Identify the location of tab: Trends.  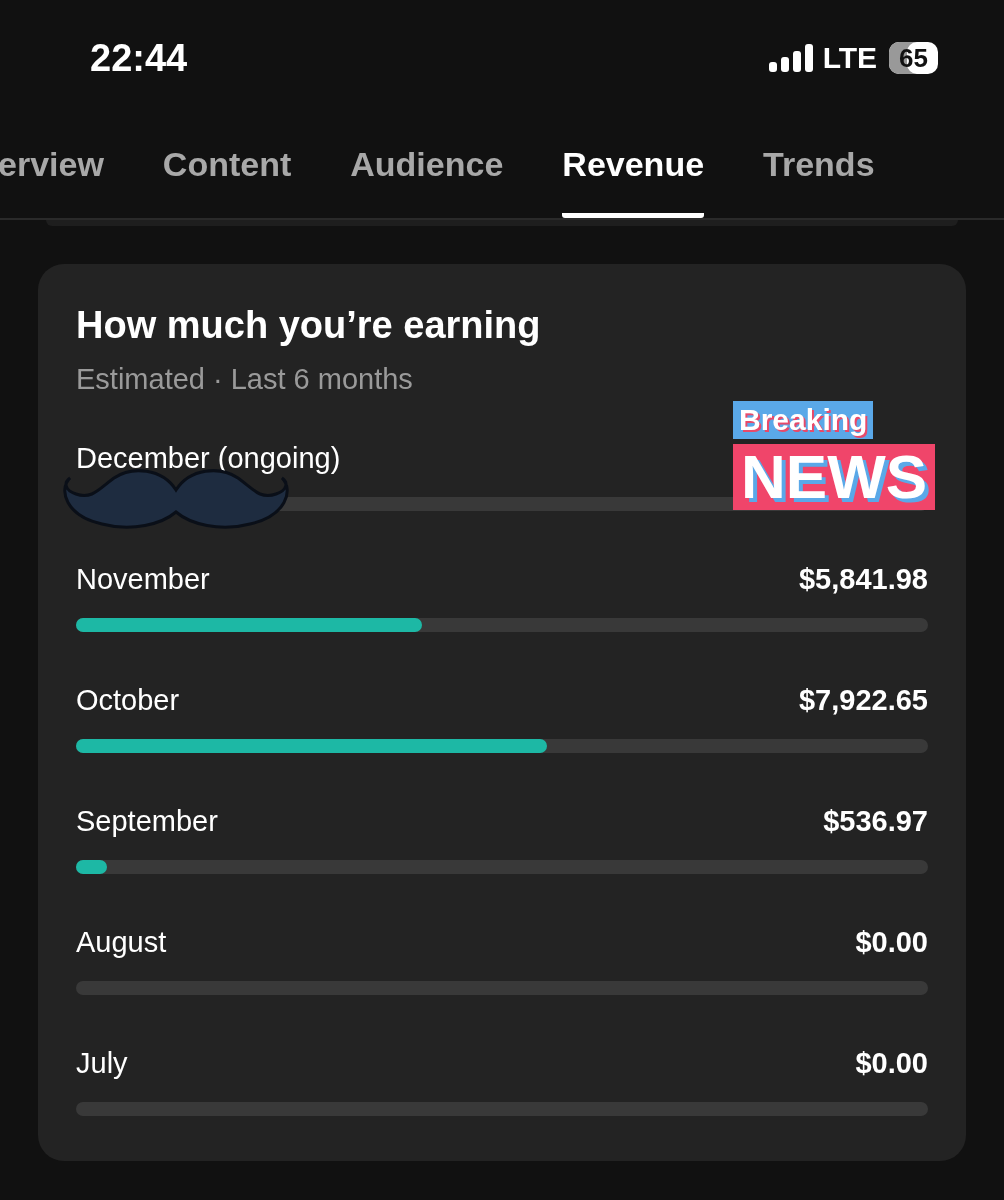
(819, 169).